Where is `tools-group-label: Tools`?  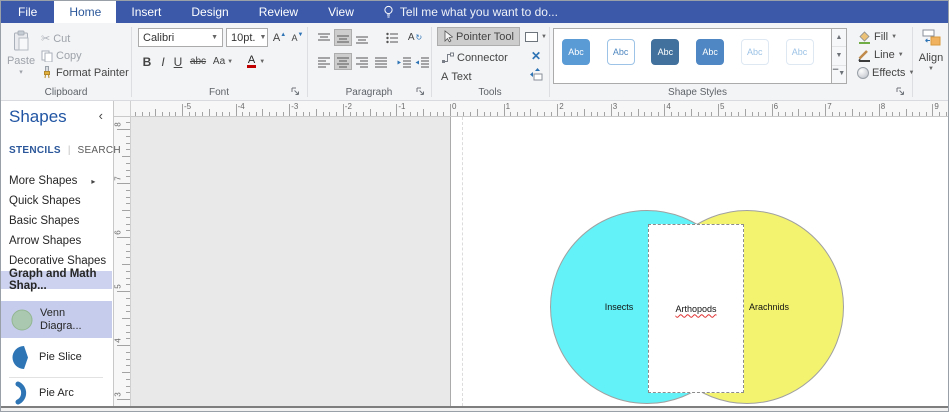
tools-group-label: Tools is located at coordinates (490, 92).